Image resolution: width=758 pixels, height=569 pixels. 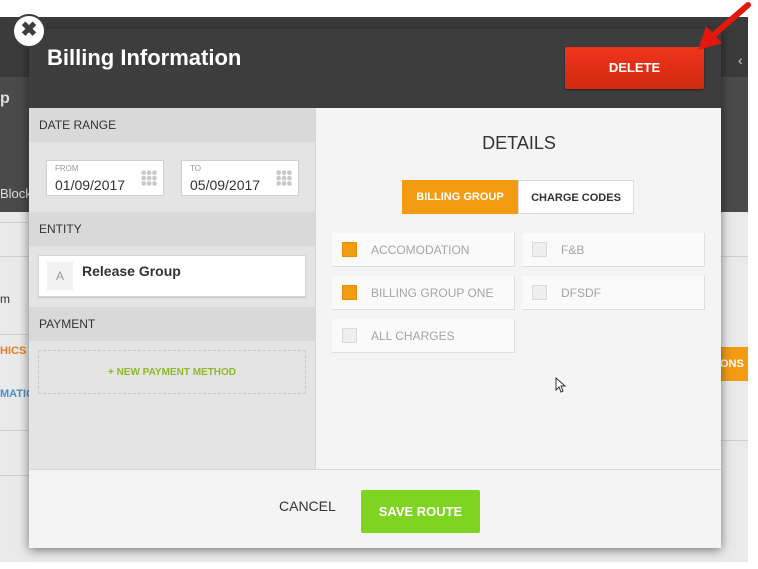 I want to click on background-logo-glyph: p, so click(x=5, y=98).